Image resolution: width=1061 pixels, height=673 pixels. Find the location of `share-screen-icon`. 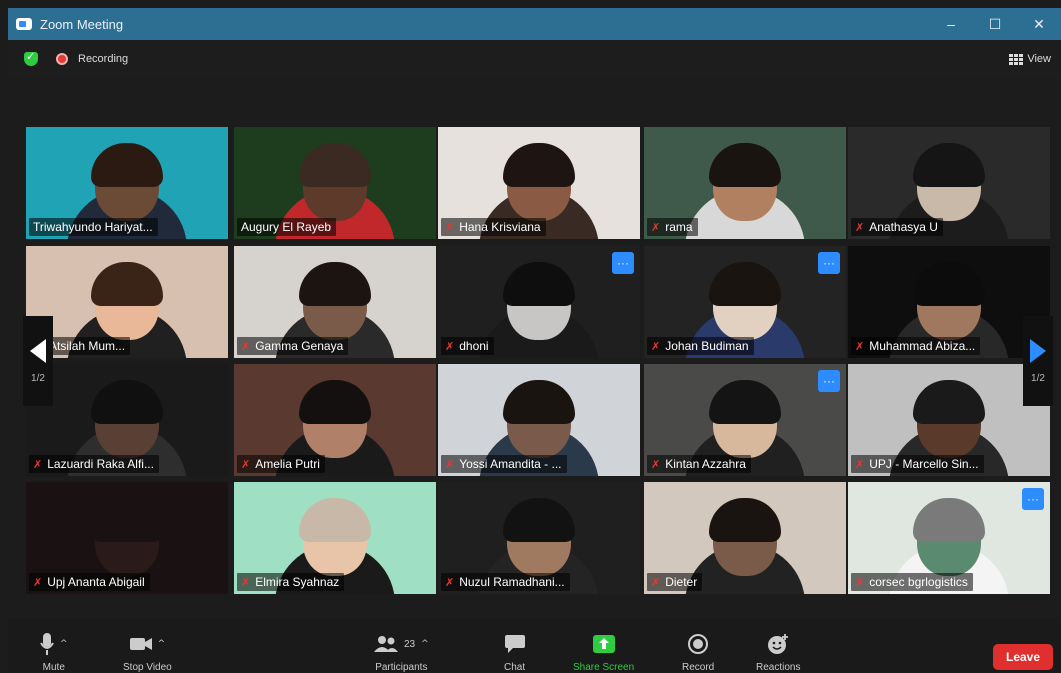

share-screen-icon is located at coordinates (603, 644).